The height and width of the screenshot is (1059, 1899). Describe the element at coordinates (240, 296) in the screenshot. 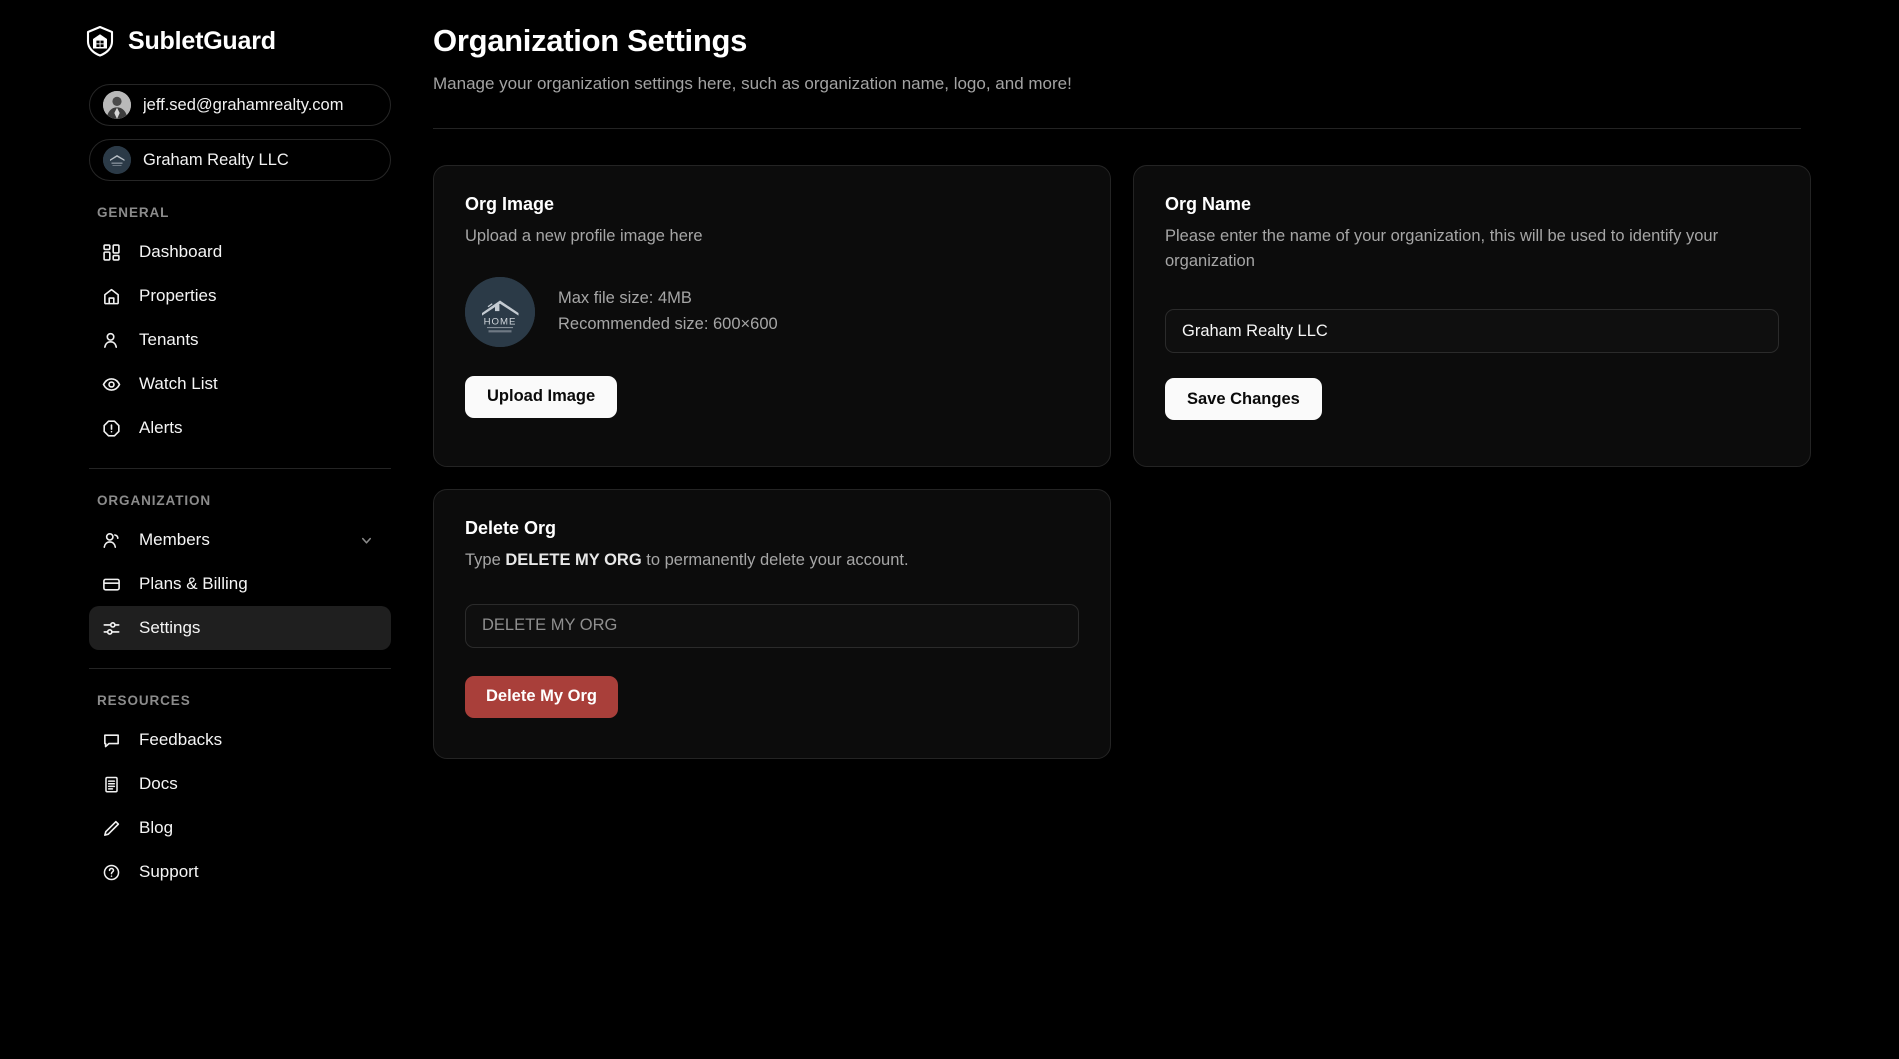

I see `sidebar-item-properties: Properties` at that location.